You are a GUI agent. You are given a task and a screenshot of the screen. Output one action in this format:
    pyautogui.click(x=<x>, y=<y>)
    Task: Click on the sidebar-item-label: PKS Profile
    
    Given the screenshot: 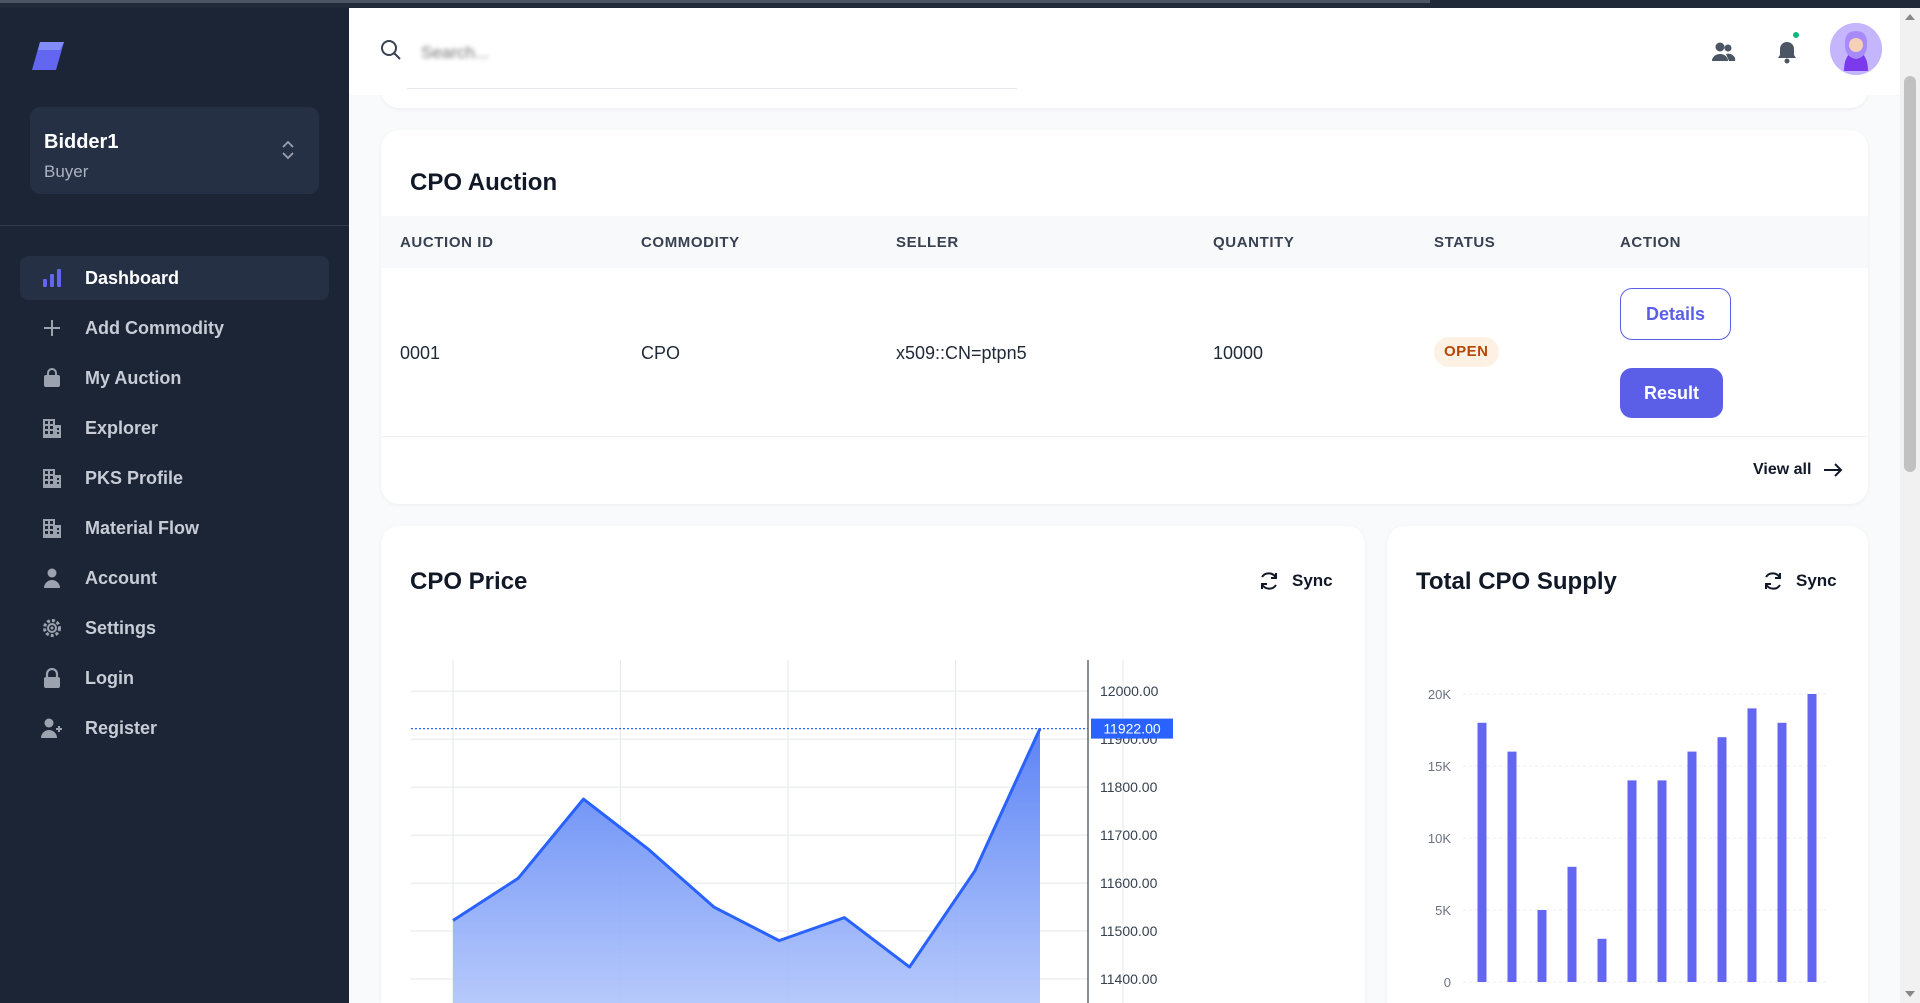 What is the action you would take?
    pyautogui.click(x=134, y=477)
    